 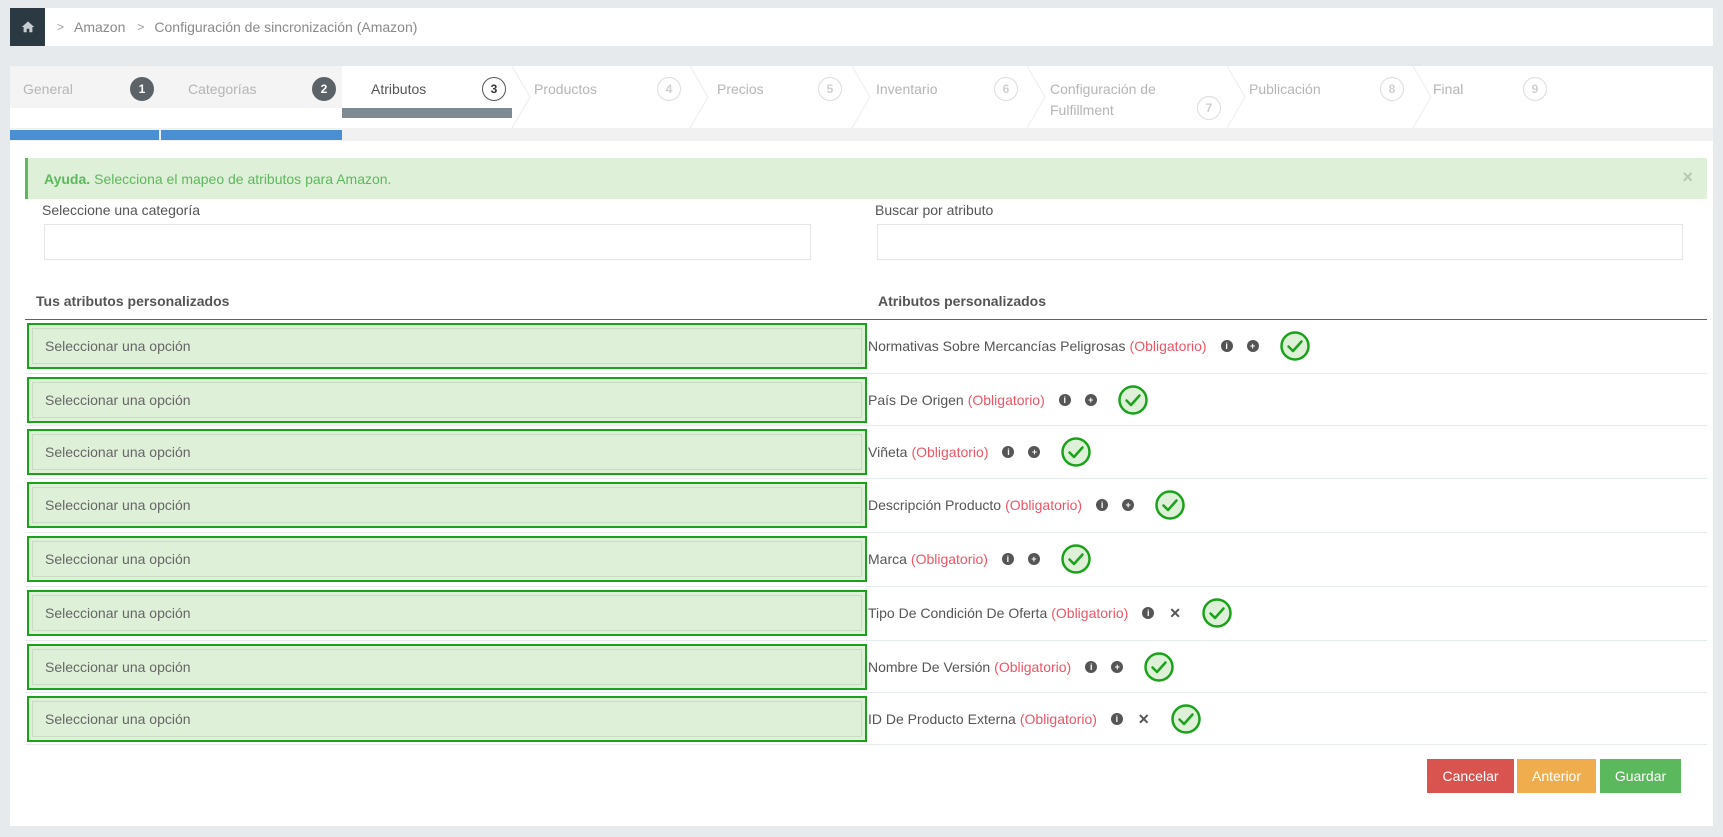 I want to click on breadcrumb-item-amazon: Amazon, so click(x=99, y=27).